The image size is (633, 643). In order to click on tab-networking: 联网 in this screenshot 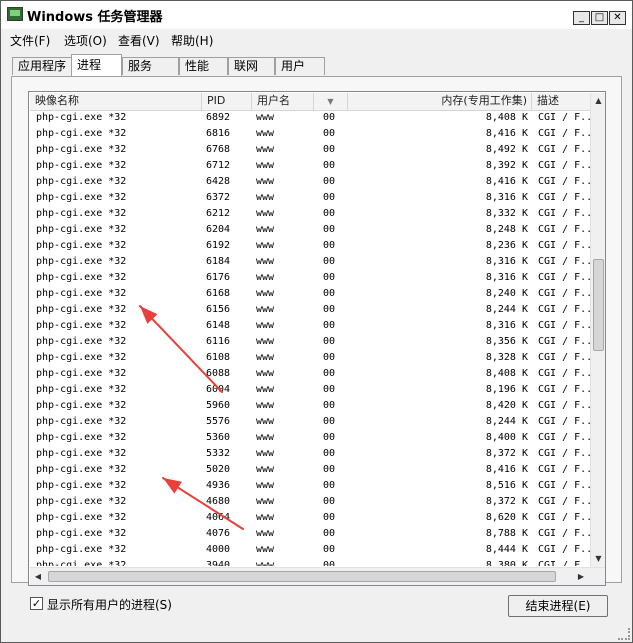, I will do `click(251, 66)`.